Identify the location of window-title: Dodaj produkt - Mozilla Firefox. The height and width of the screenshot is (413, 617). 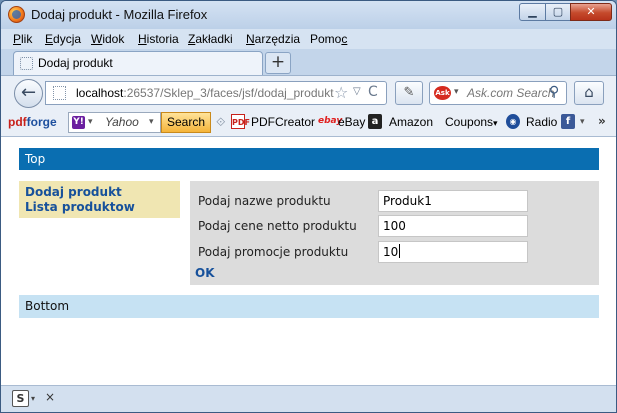
(119, 14).